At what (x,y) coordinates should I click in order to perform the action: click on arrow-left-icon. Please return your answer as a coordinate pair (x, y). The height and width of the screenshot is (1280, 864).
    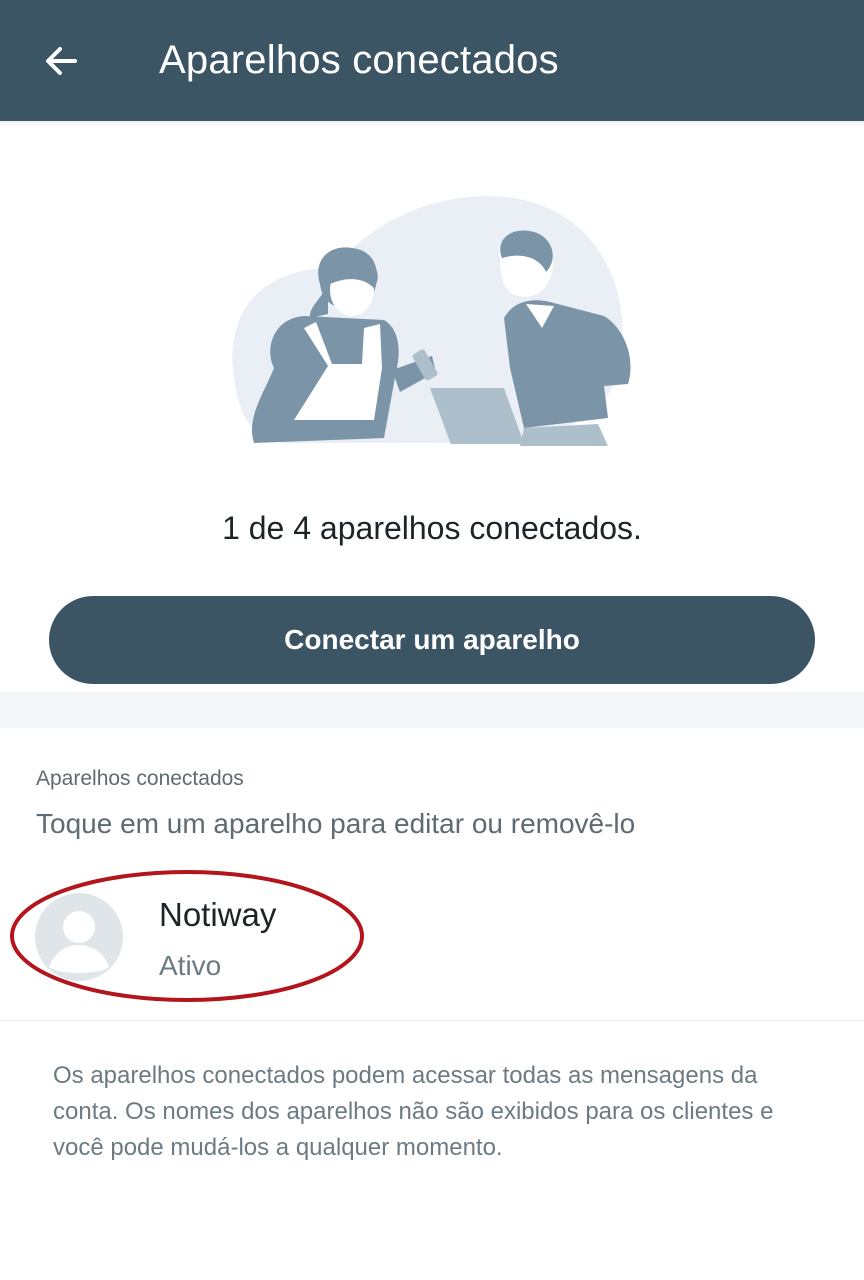
    Looking at the image, I should click on (61, 61).